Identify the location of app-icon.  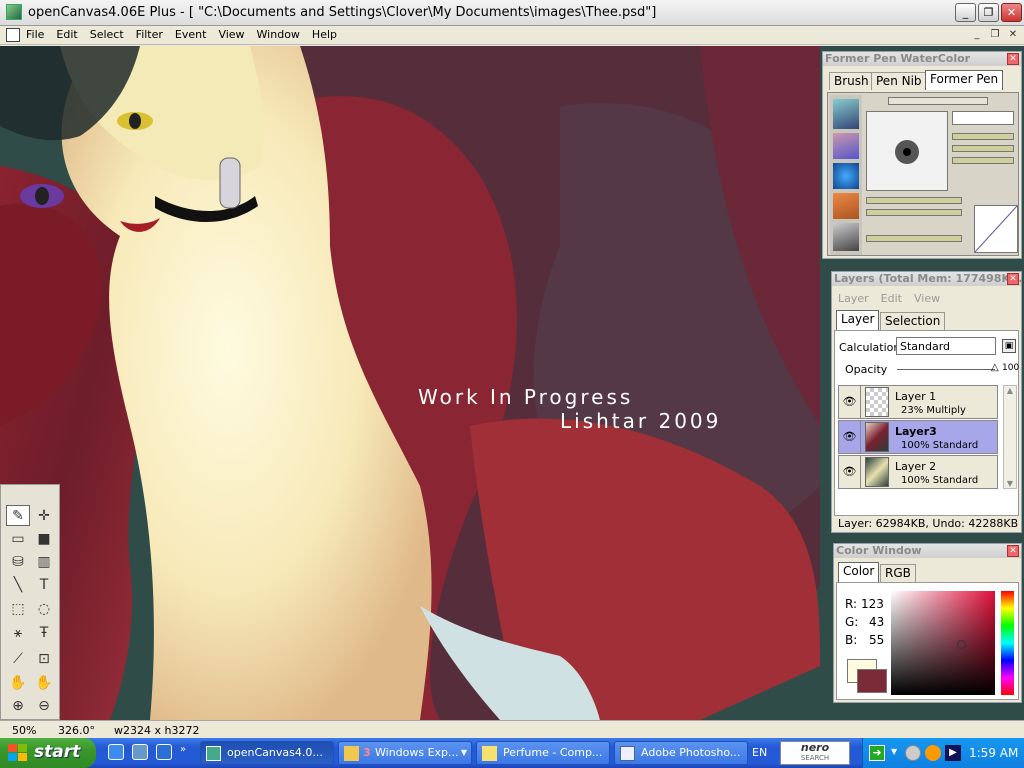
(14, 12).